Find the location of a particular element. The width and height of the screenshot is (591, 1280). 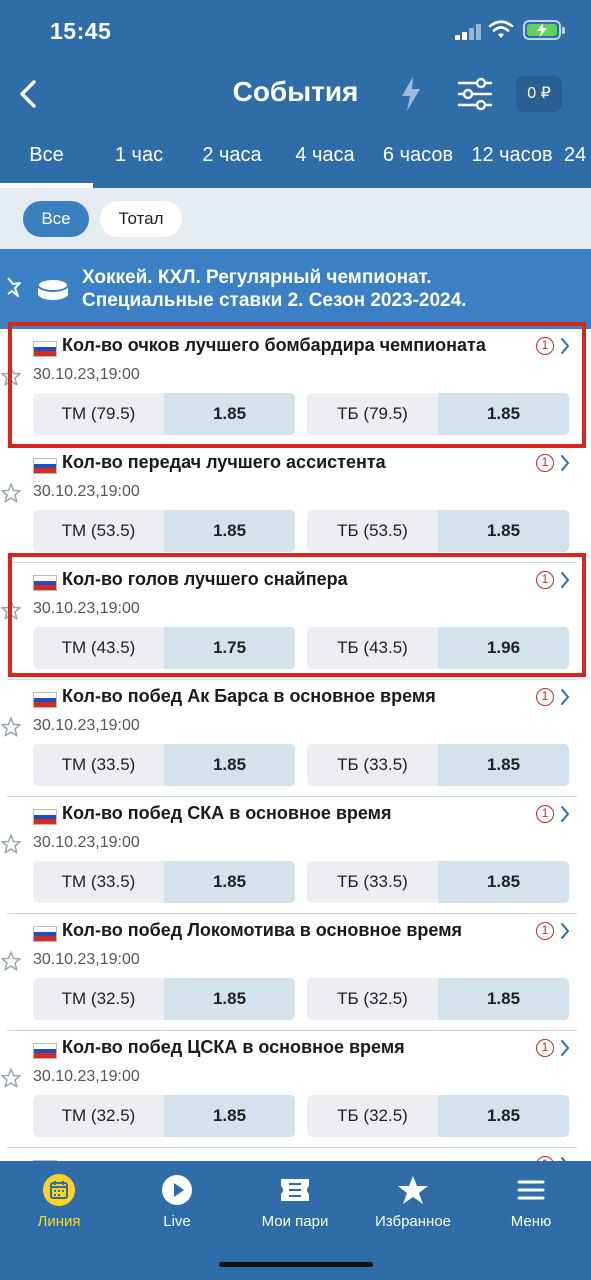

odds-over-button: ТБ (43.5) 1.96 is located at coordinates (438, 648).